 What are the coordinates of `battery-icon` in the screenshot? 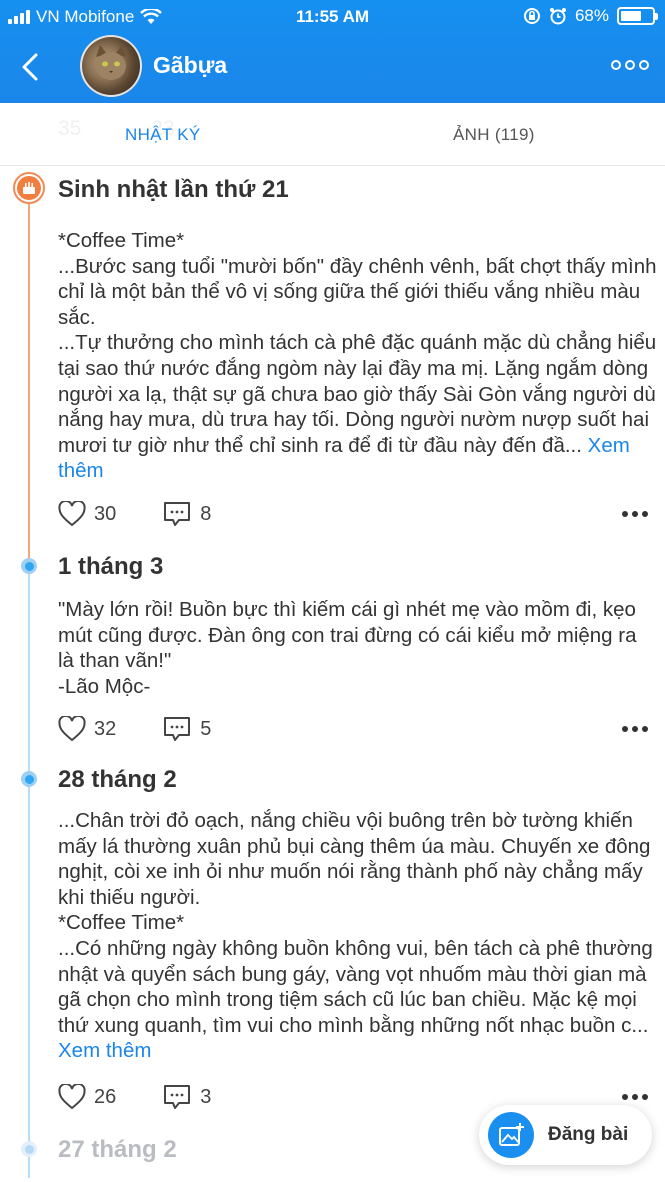 It's located at (637, 16).